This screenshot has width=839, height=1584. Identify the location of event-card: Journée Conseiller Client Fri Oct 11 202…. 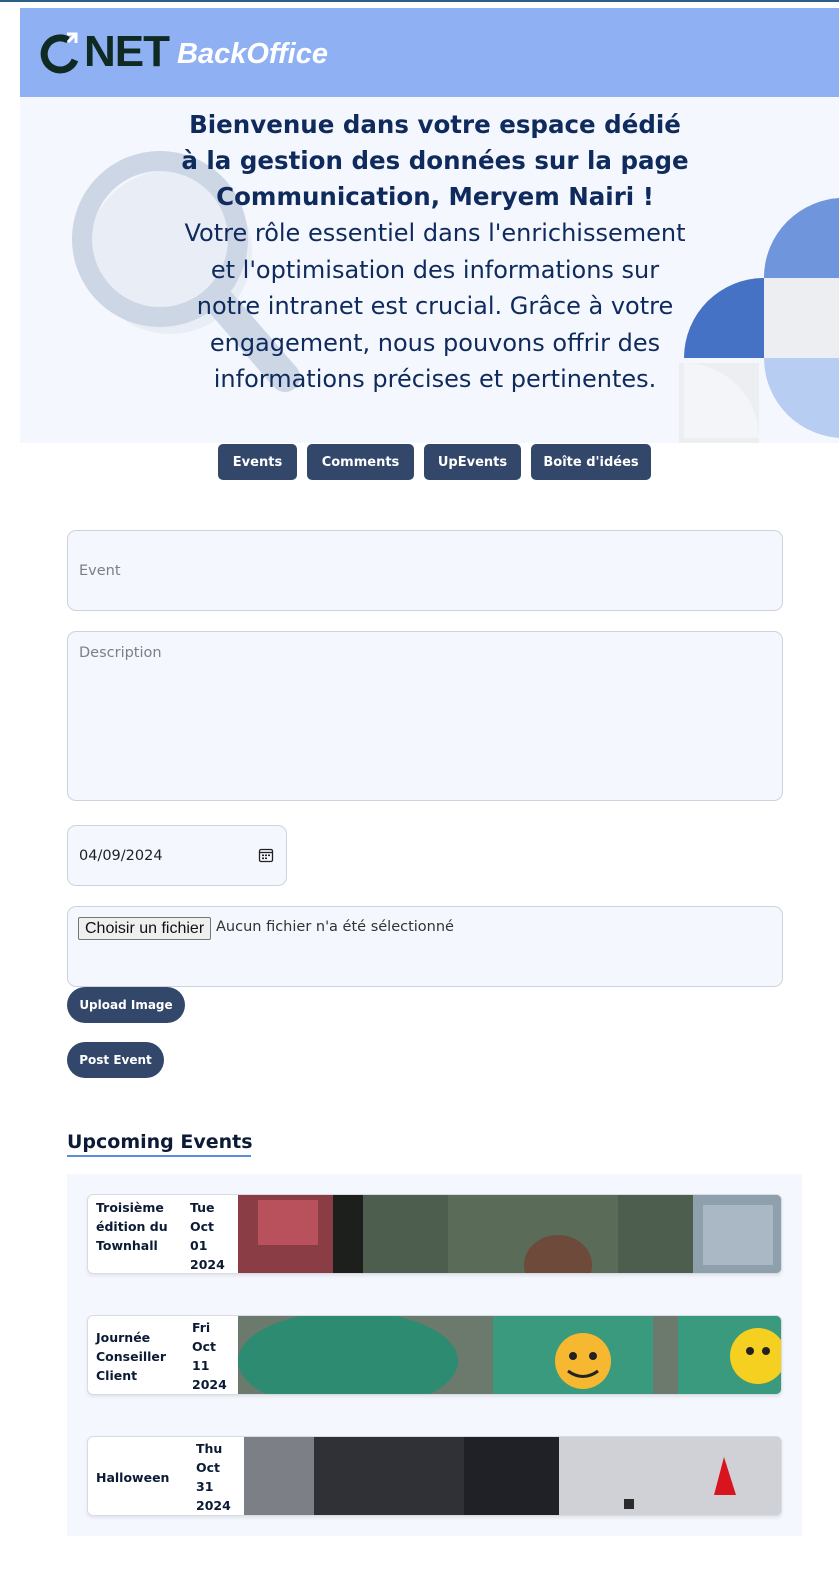
(434, 1355).